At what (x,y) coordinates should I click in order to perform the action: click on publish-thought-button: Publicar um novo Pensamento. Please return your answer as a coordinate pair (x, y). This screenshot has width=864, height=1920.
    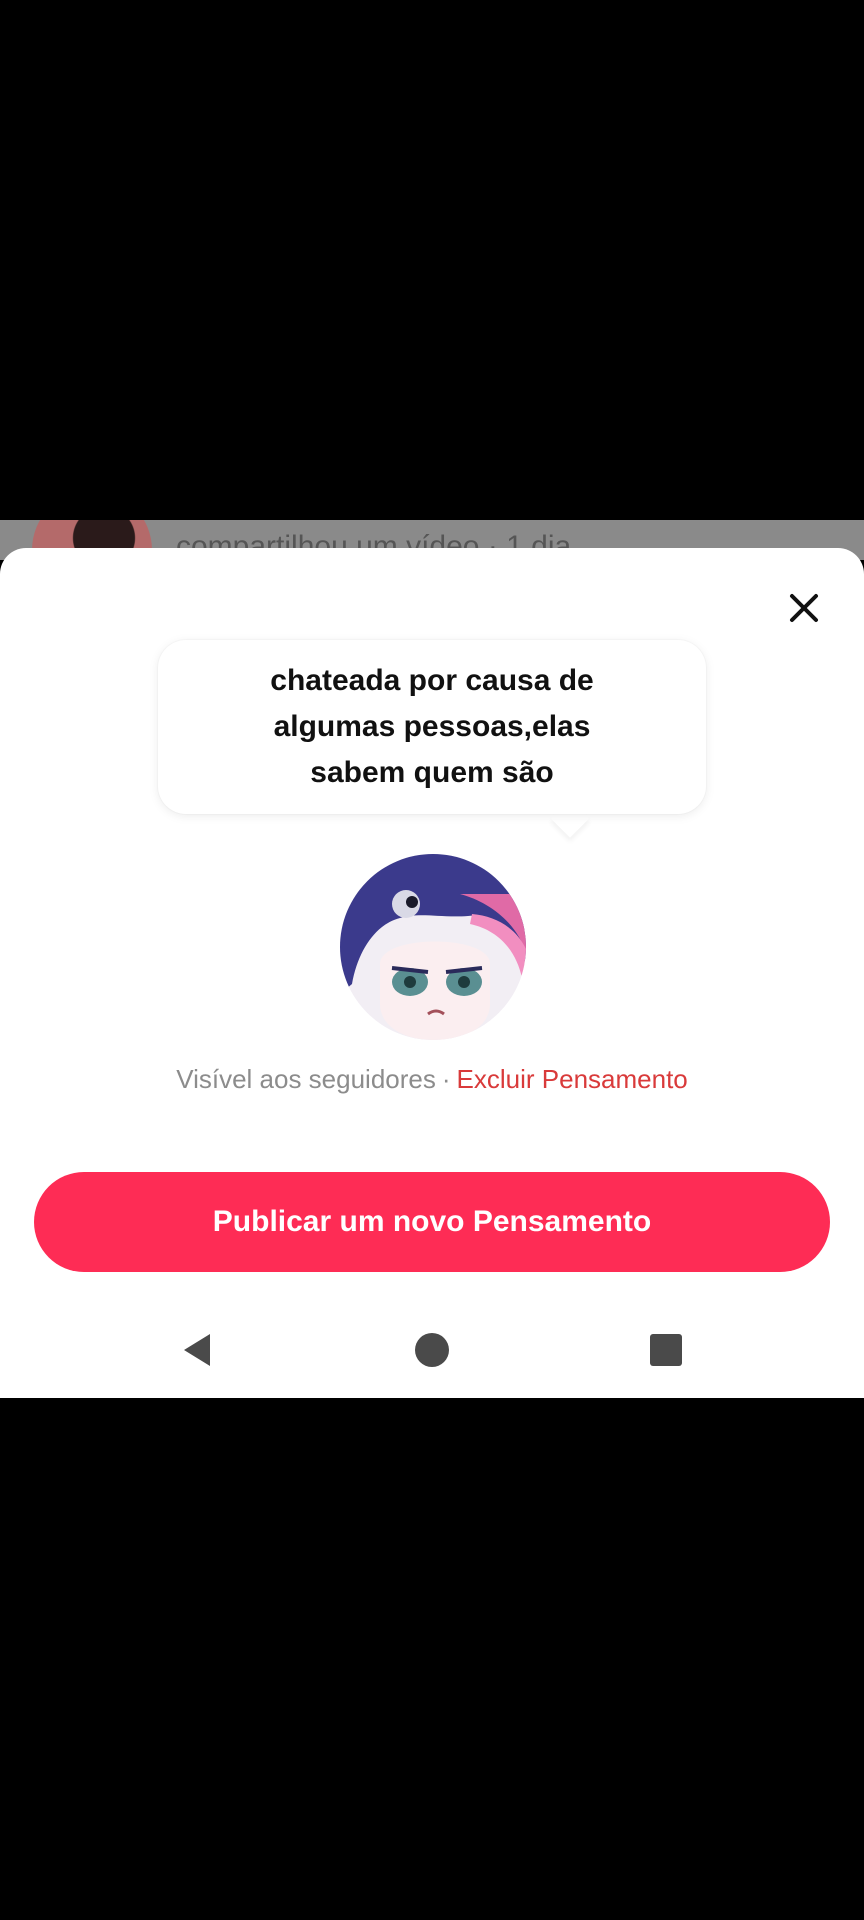
    Looking at the image, I should click on (432, 1222).